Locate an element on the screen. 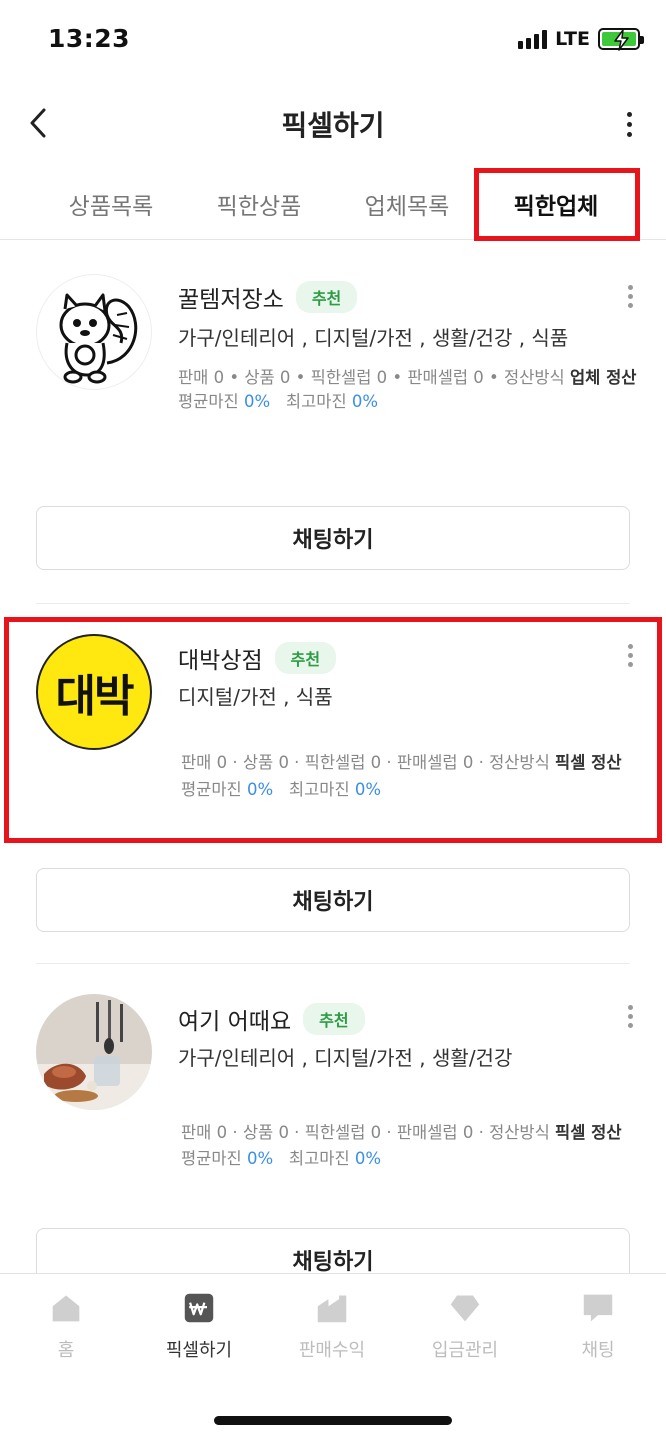  nav-label: 홈 is located at coordinates (66, 1350).